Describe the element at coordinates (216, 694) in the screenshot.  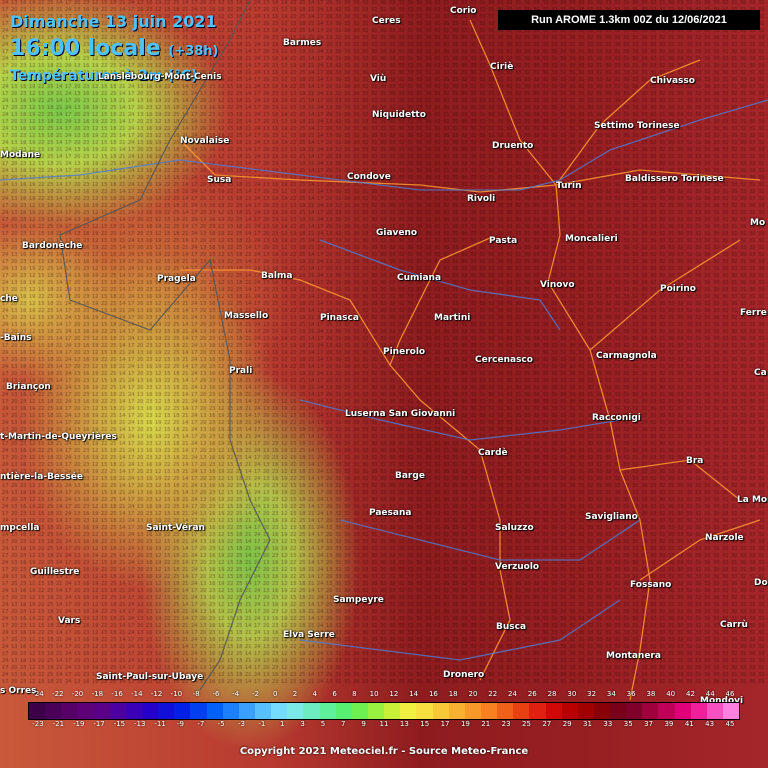
I see `legend-tick: -6` at that location.